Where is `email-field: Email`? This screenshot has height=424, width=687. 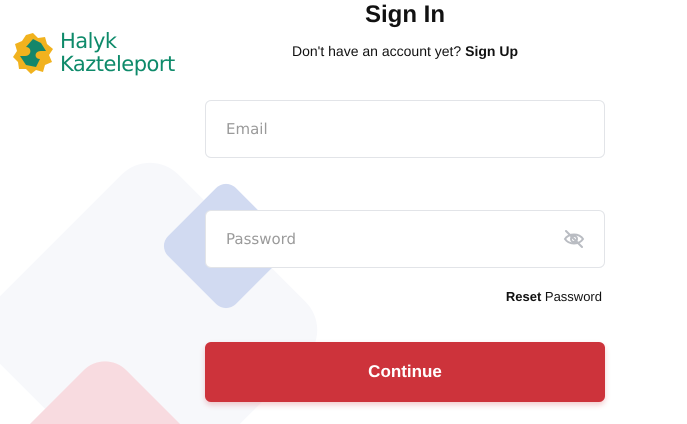 email-field: Email is located at coordinates (405, 129).